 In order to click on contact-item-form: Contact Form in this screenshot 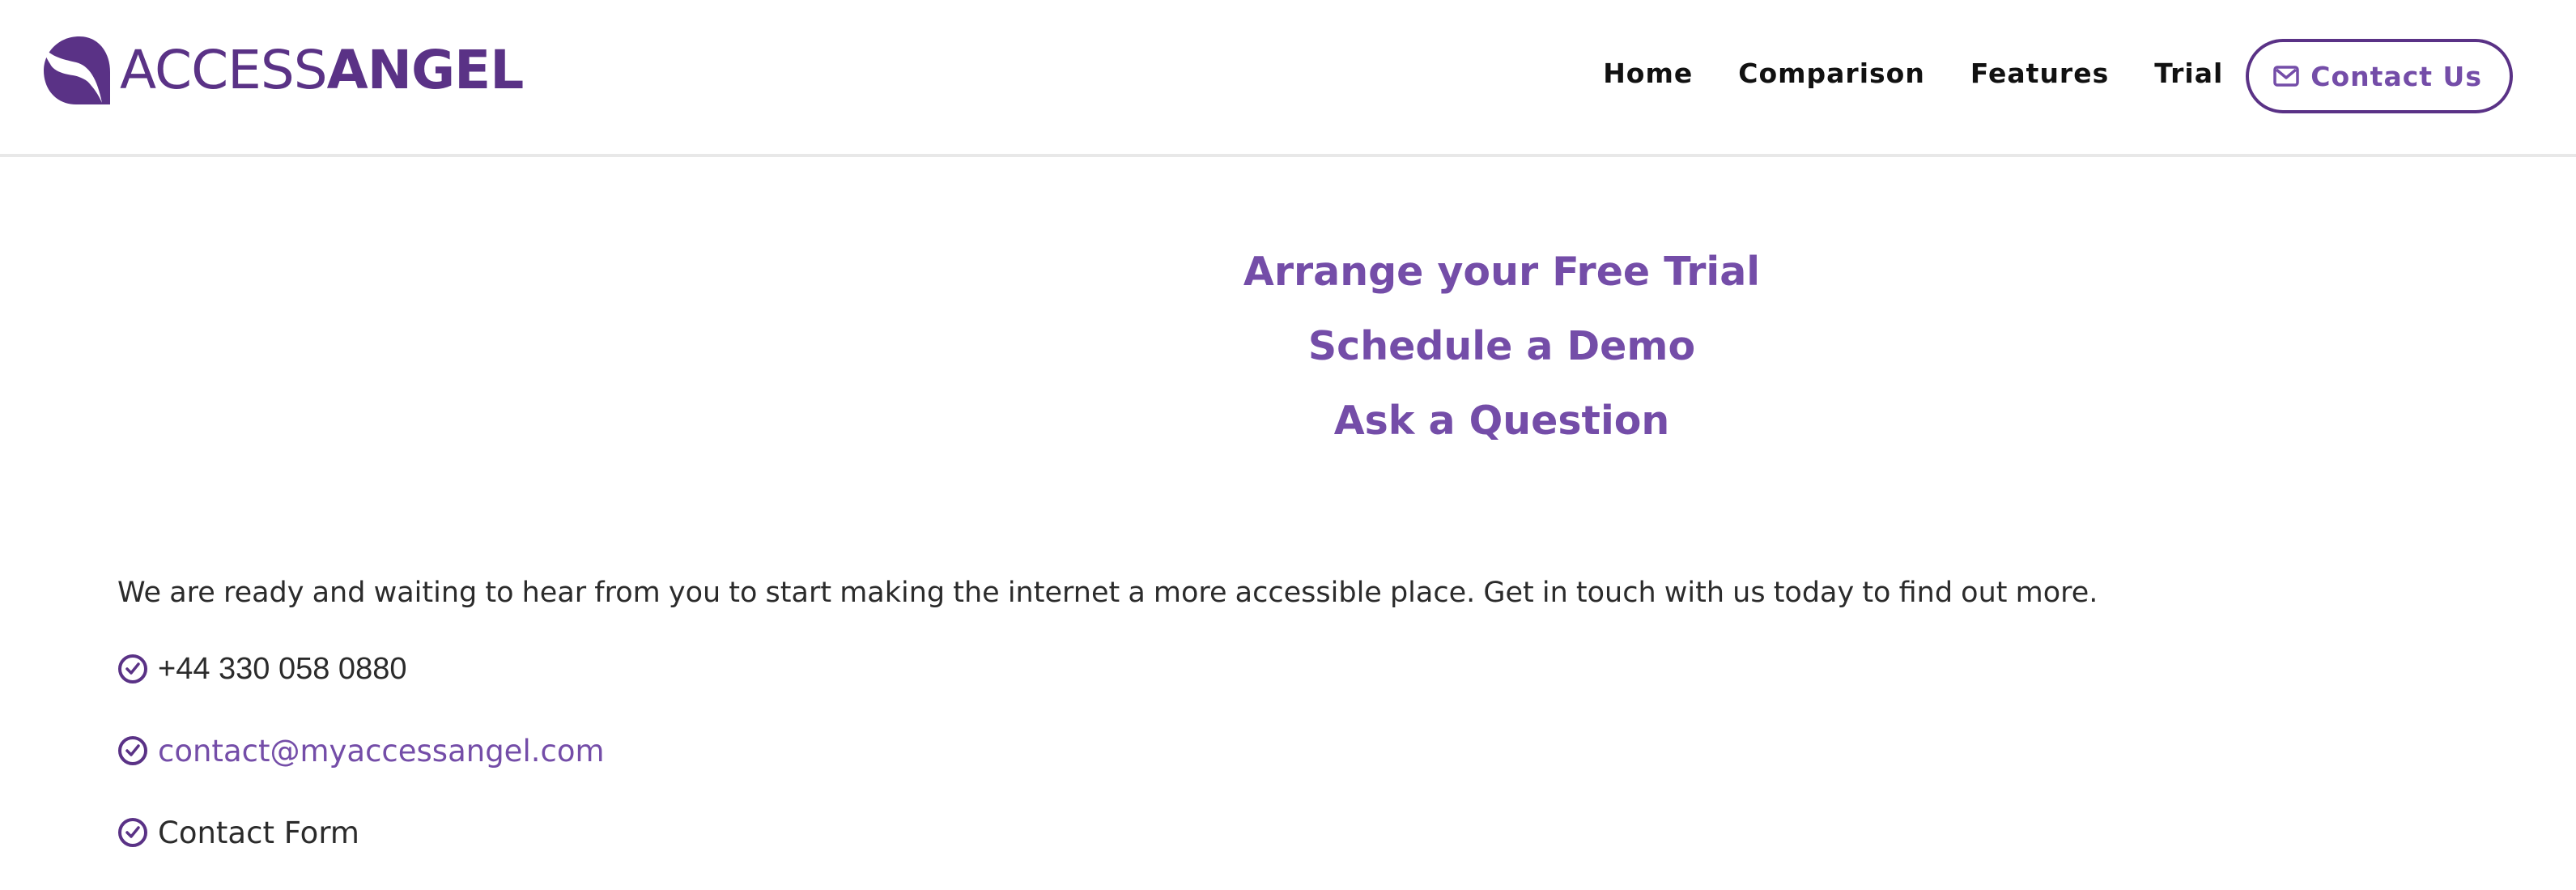, I will do `click(361, 832)`.